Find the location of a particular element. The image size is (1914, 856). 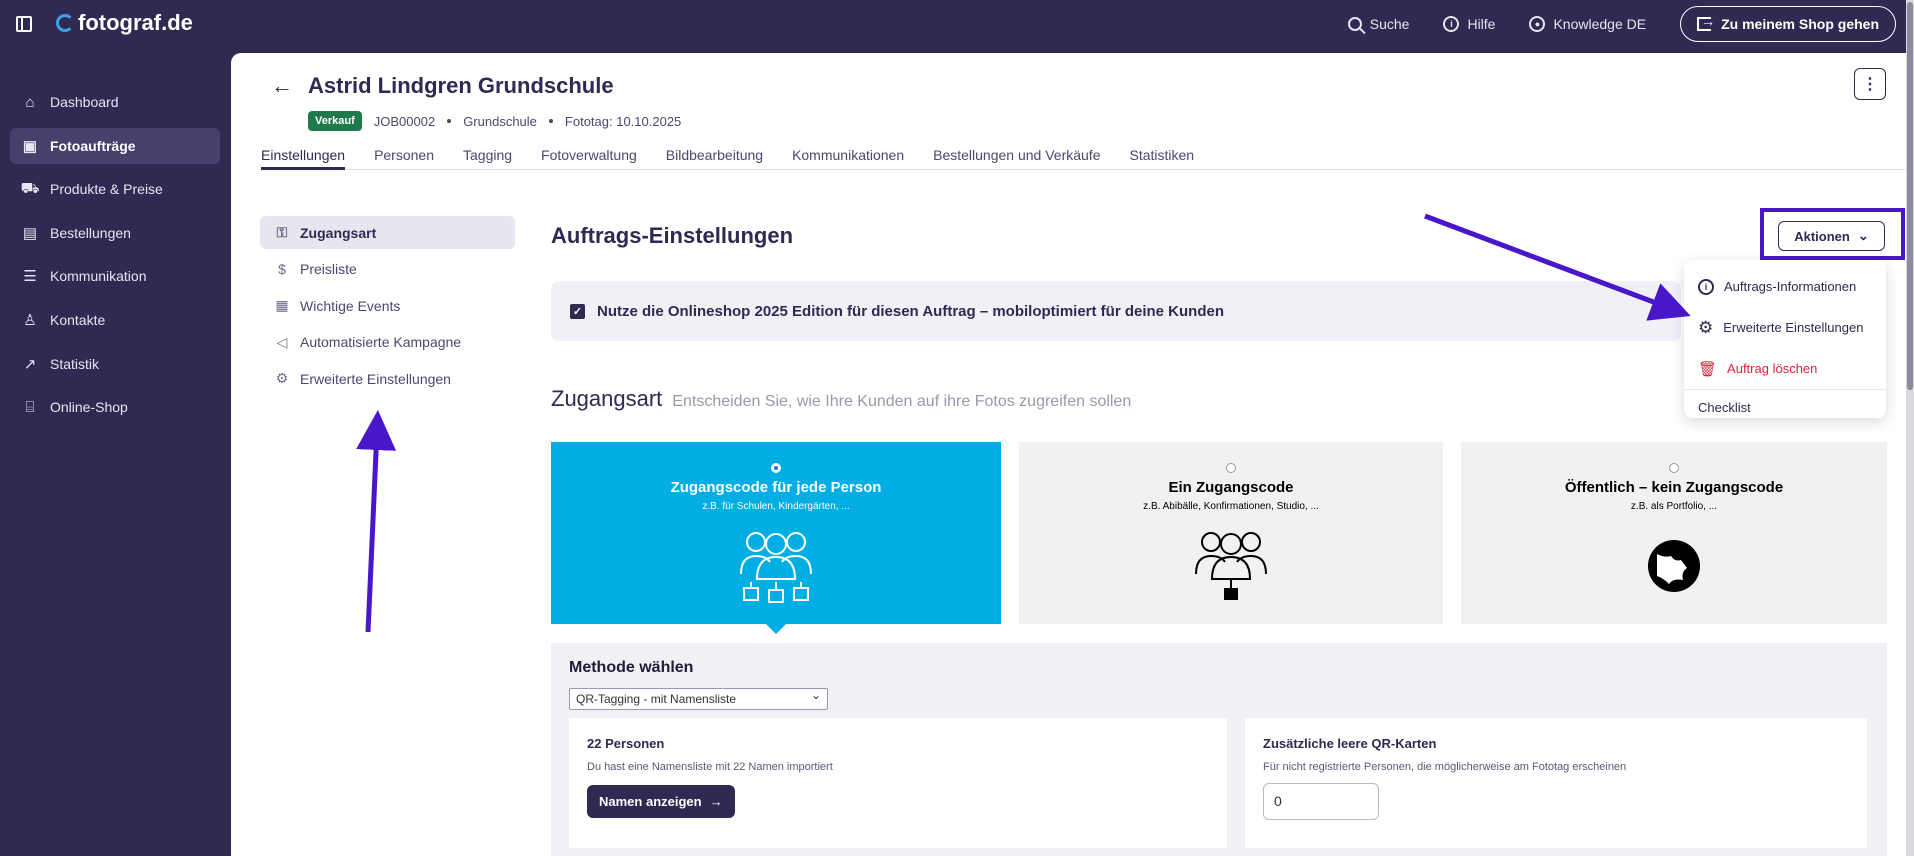

sidebar-item-dashboard: ⌂ Dashboard is located at coordinates (115, 102).